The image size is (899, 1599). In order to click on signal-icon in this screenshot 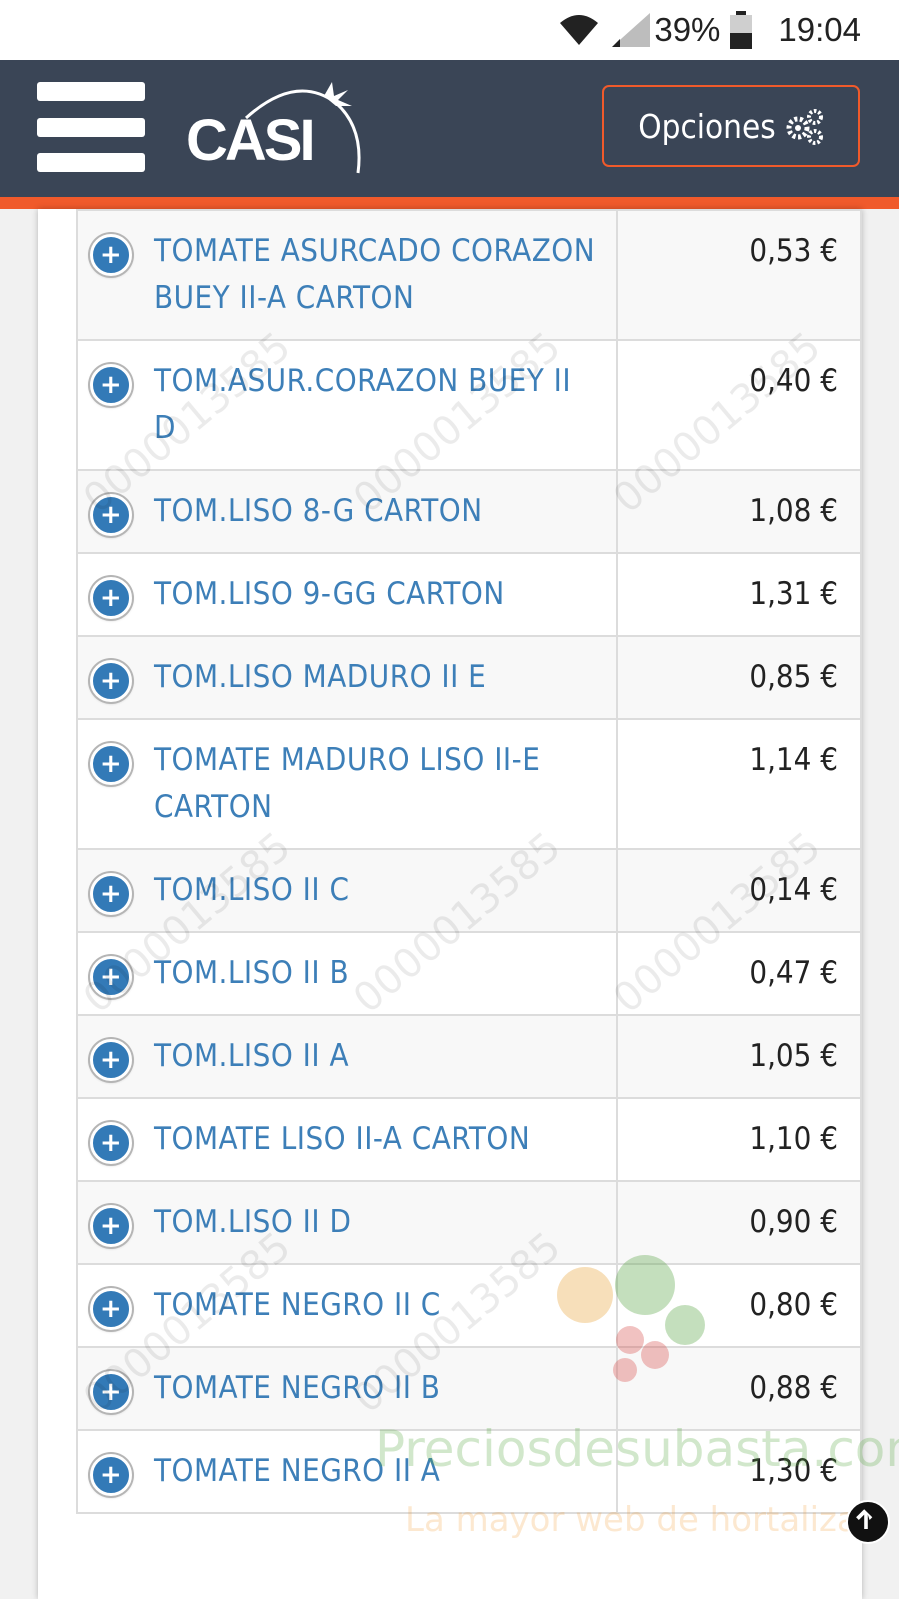, I will do `click(631, 30)`.